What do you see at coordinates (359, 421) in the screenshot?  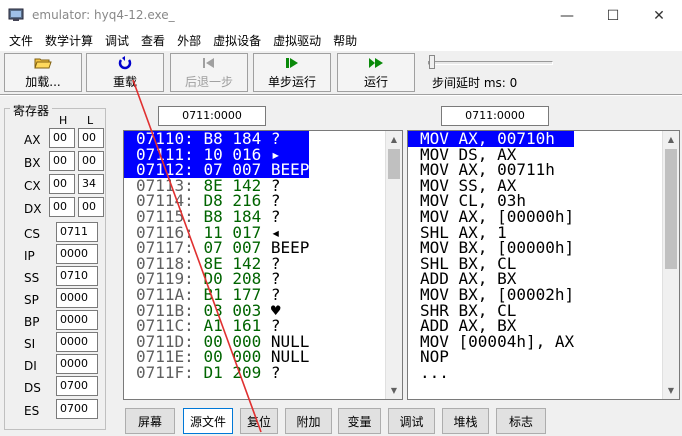 I see `tab-variables: 变量` at bounding box center [359, 421].